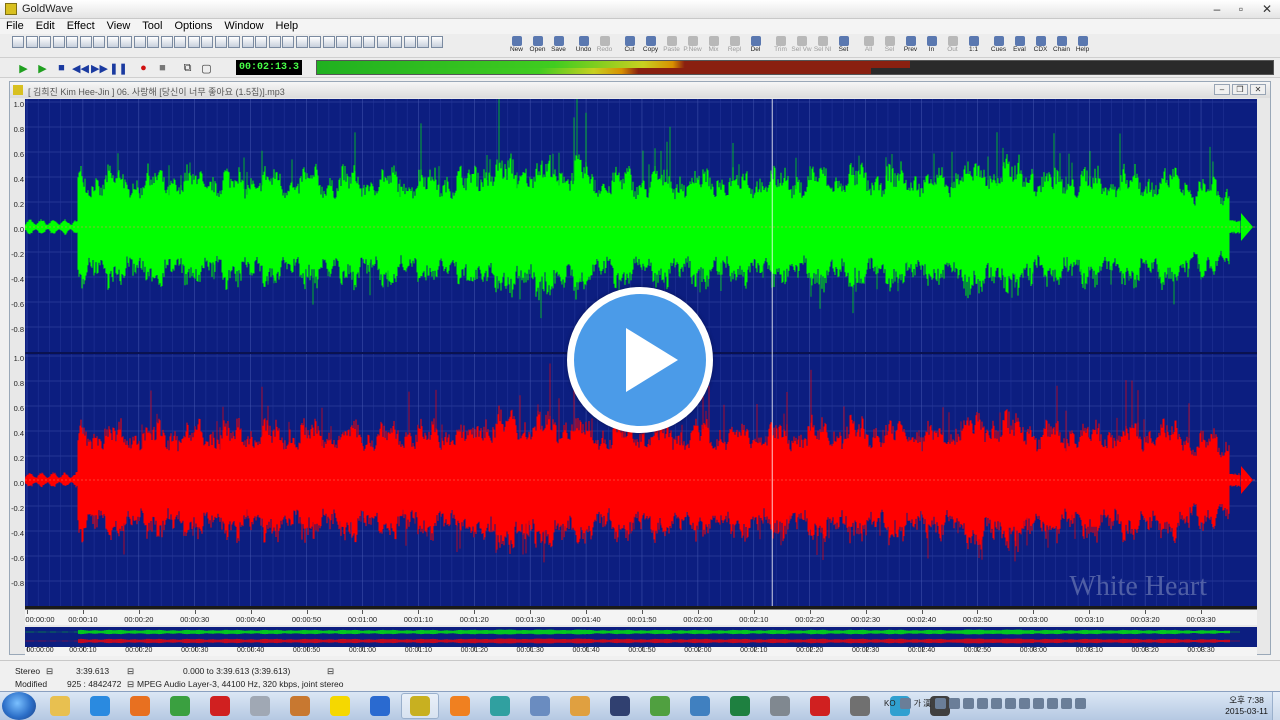 The width and height of the screenshot is (1280, 720). Describe the element at coordinates (868, 46) in the screenshot. I see `toolbar-button-all: All` at that location.